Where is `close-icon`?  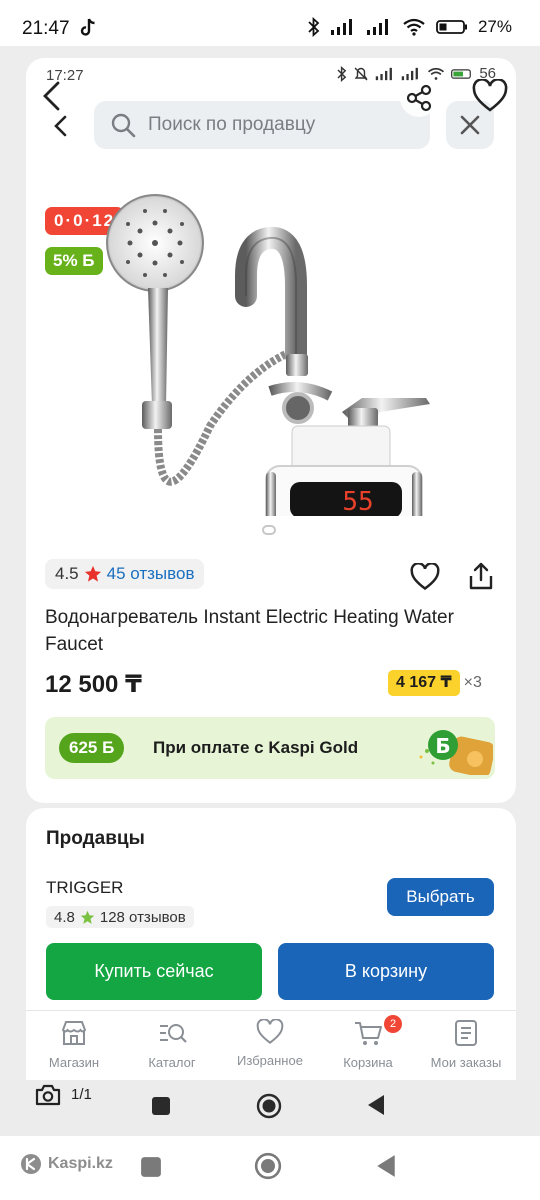 close-icon is located at coordinates (470, 125).